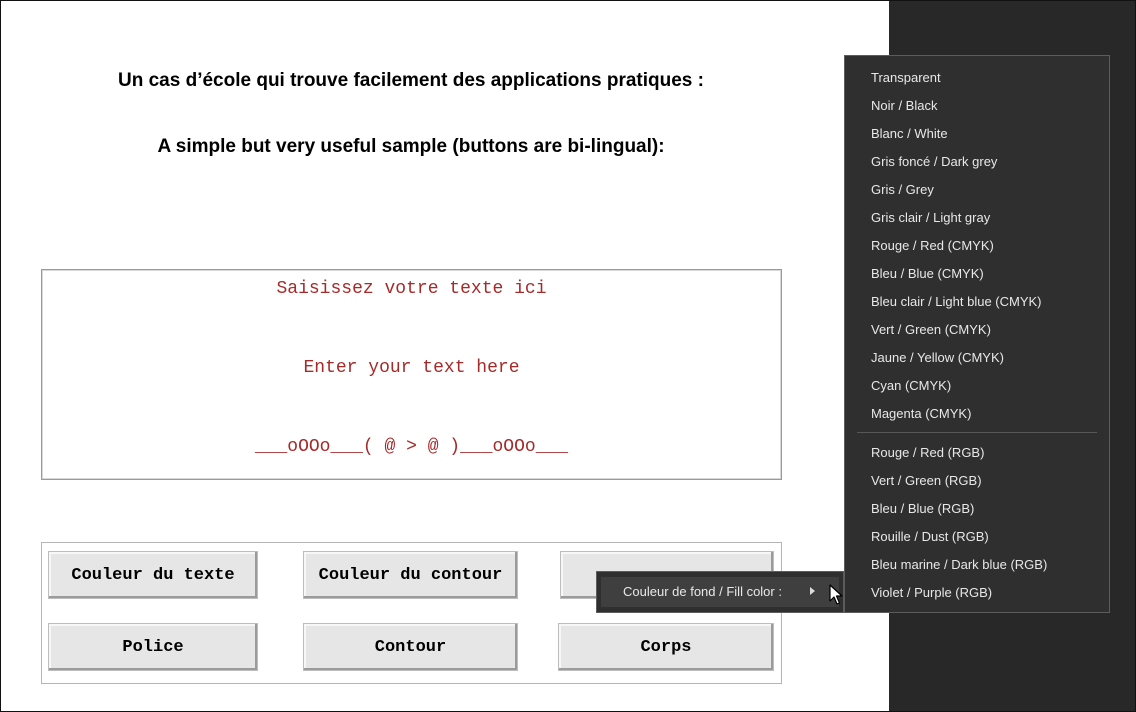 Image resolution: width=1136 pixels, height=712 pixels. Describe the element at coordinates (666, 647) in the screenshot. I see `body-button: Corps` at that location.